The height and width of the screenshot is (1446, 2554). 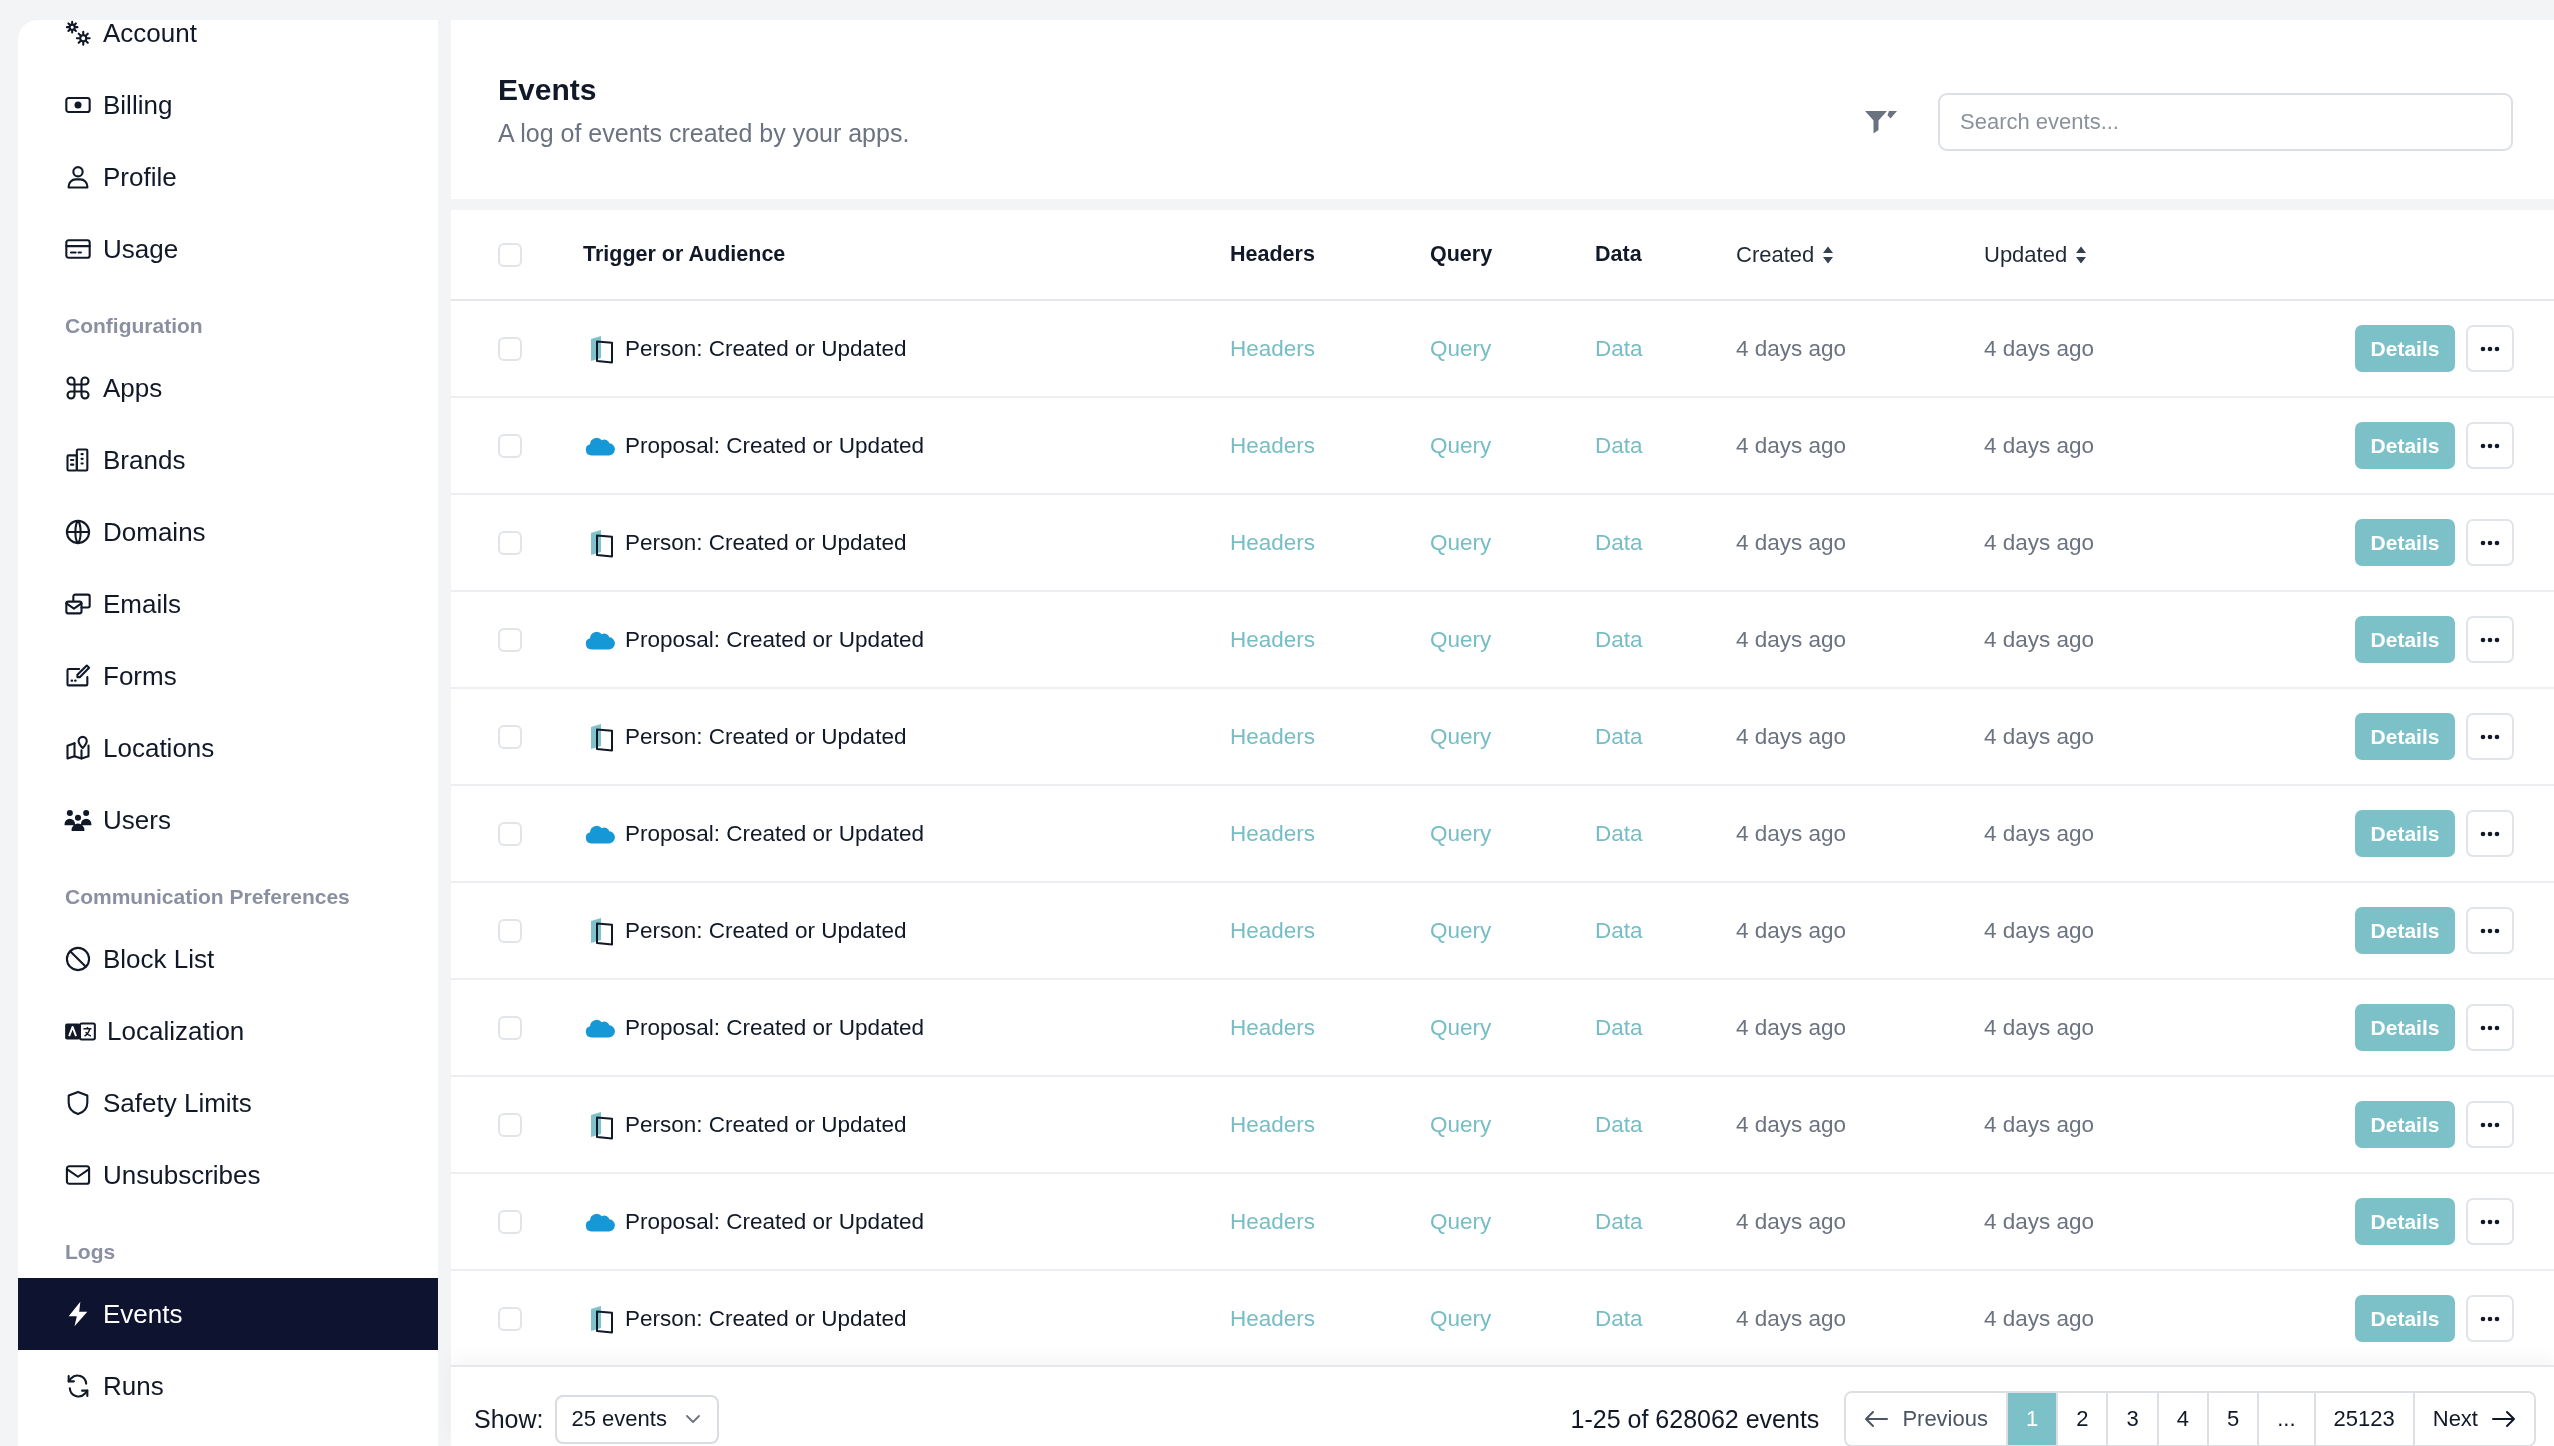 I want to click on nav-item: Domains, so click(x=228, y=532).